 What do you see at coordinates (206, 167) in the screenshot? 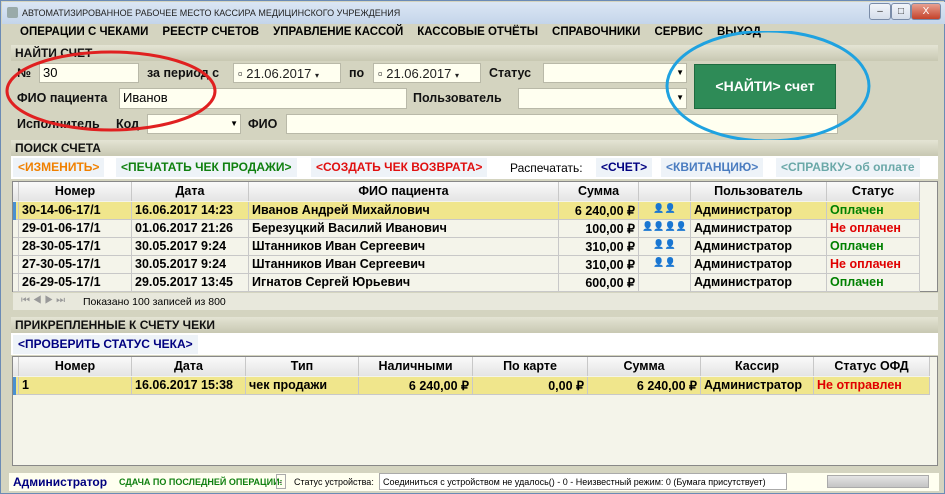
I see `print-sale-button: <ПЕЧАТАТЬ ЧЕК ПРОДАЖИ>` at bounding box center [206, 167].